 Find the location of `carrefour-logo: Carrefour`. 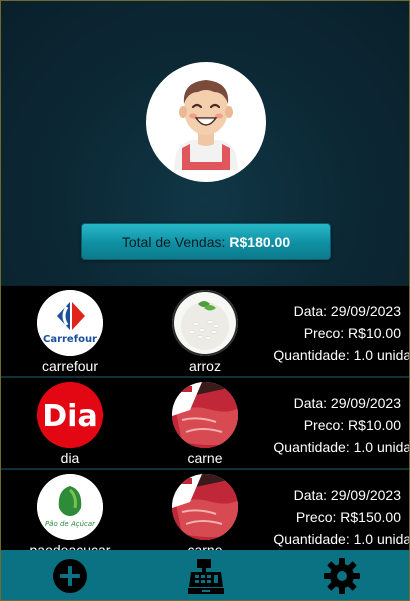

carrefour-logo: Carrefour is located at coordinates (70, 323).